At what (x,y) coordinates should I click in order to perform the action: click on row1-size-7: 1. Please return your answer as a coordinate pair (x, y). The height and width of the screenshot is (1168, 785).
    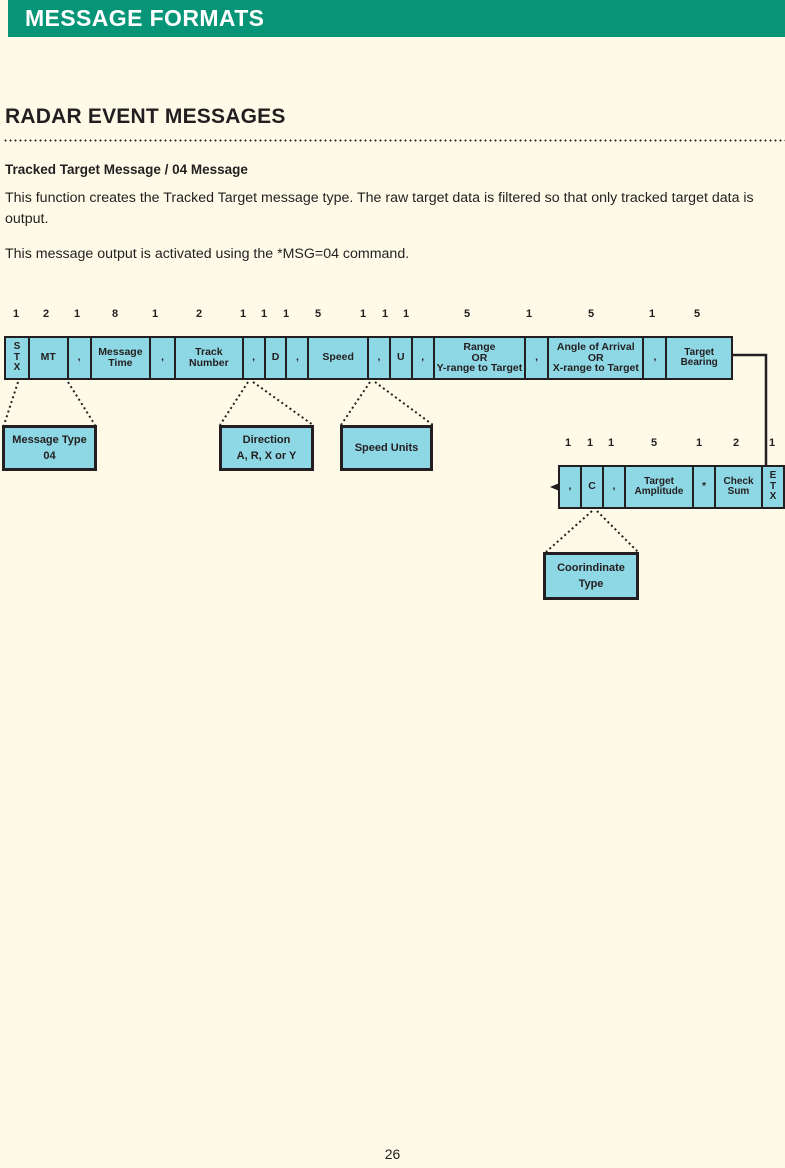
    Looking at the image, I should click on (264, 314).